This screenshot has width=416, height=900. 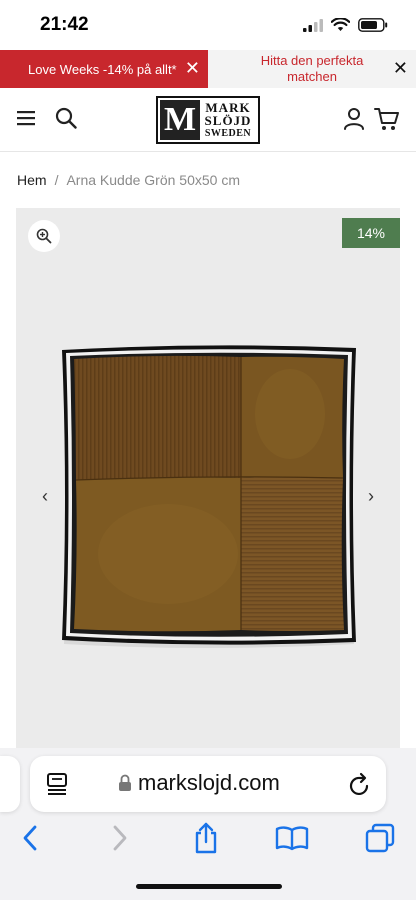 I want to click on wifi-icon, so click(x=340, y=24).